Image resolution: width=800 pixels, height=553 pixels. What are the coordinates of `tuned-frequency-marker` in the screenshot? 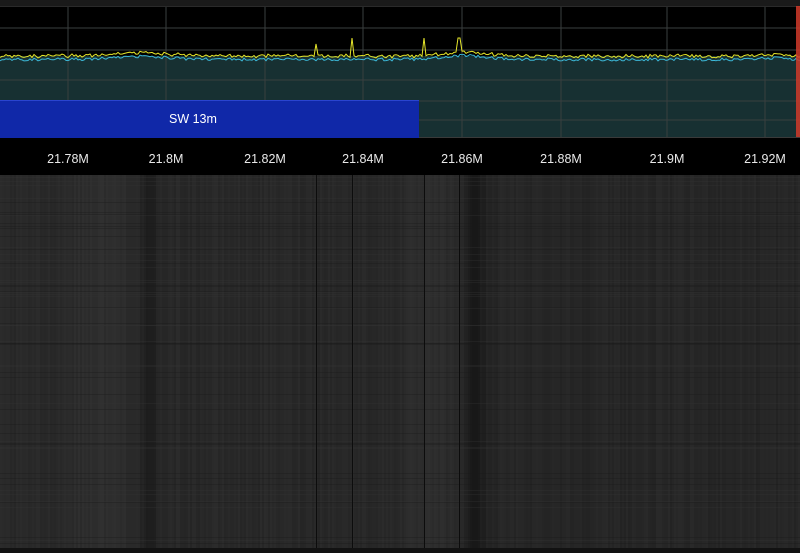 It's located at (798, 71).